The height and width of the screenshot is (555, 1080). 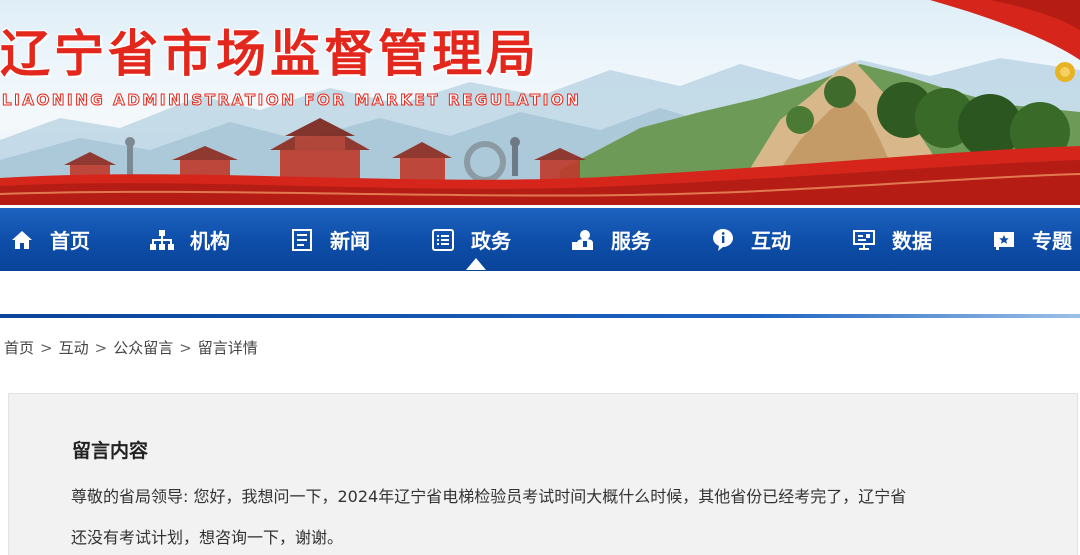 What do you see at coordinates (476, 264) in the screenshot?
I see `active-nav-caret` at bounding box center [476, 264].